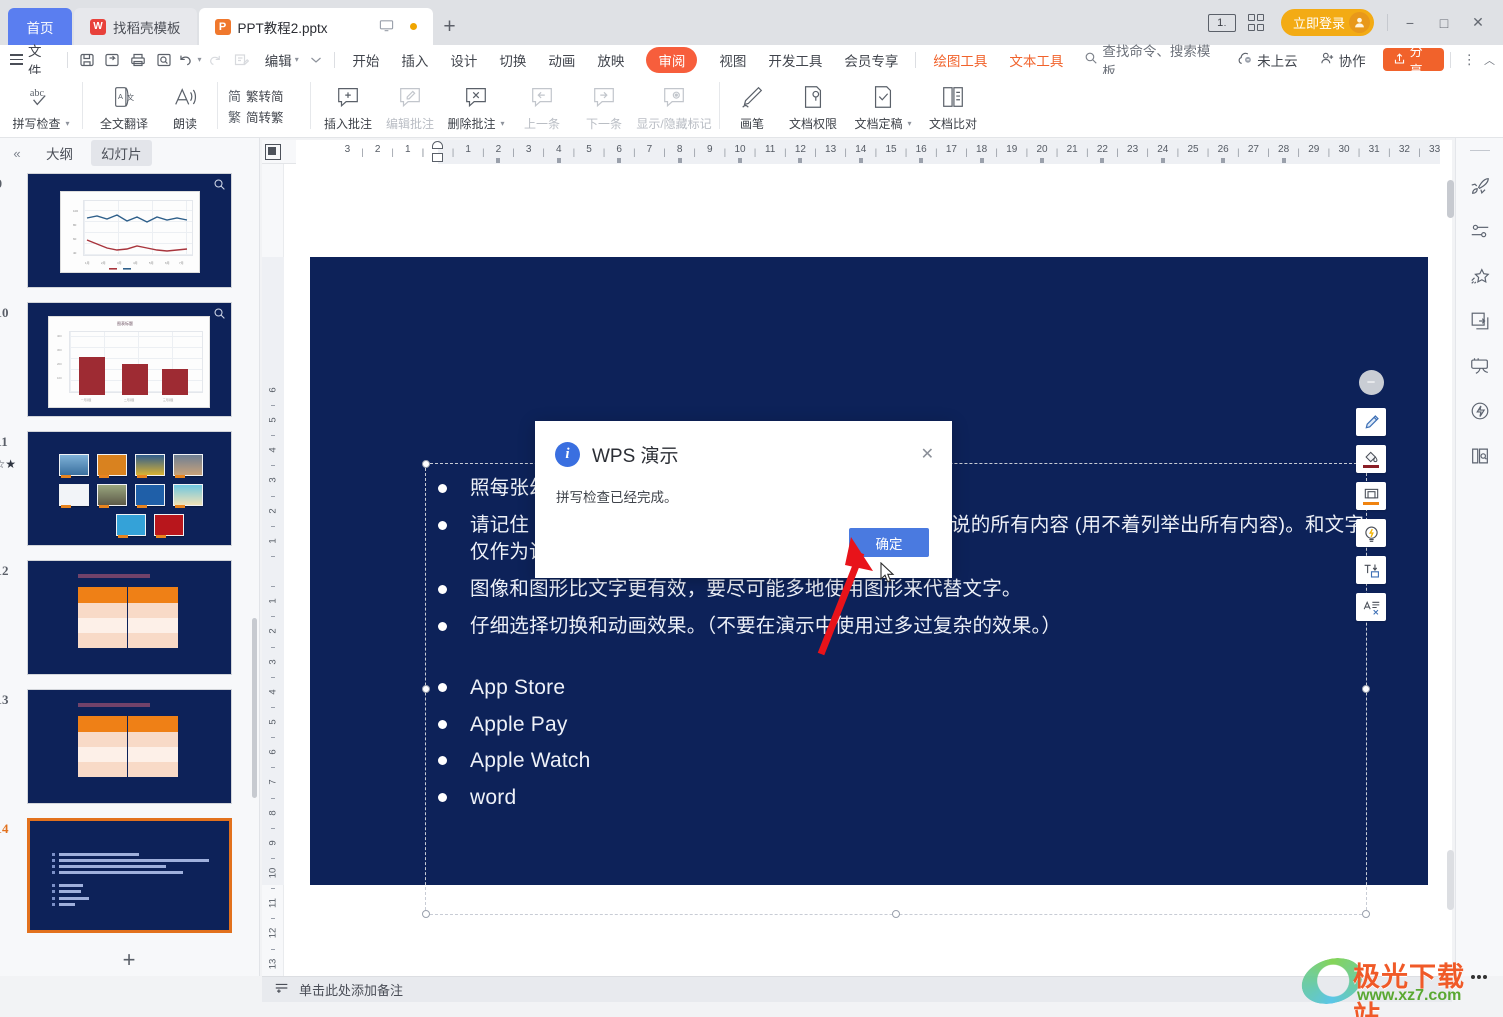 The width and height of the screenshot is (1503, 1017). I want to click on share-button: 分享, so click(1413, 61).